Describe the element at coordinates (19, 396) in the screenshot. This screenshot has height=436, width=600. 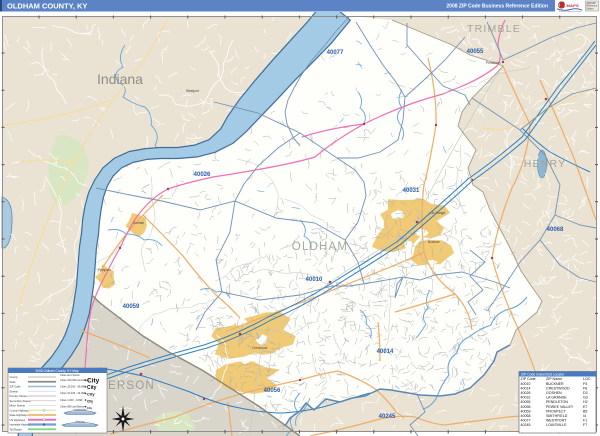
I see `svg-text: Primary Streets` at that location.